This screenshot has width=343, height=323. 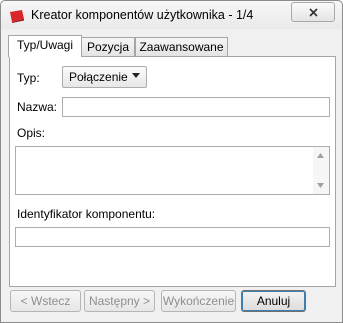 I want to click on component-id-field, so click(x=172, y=237).